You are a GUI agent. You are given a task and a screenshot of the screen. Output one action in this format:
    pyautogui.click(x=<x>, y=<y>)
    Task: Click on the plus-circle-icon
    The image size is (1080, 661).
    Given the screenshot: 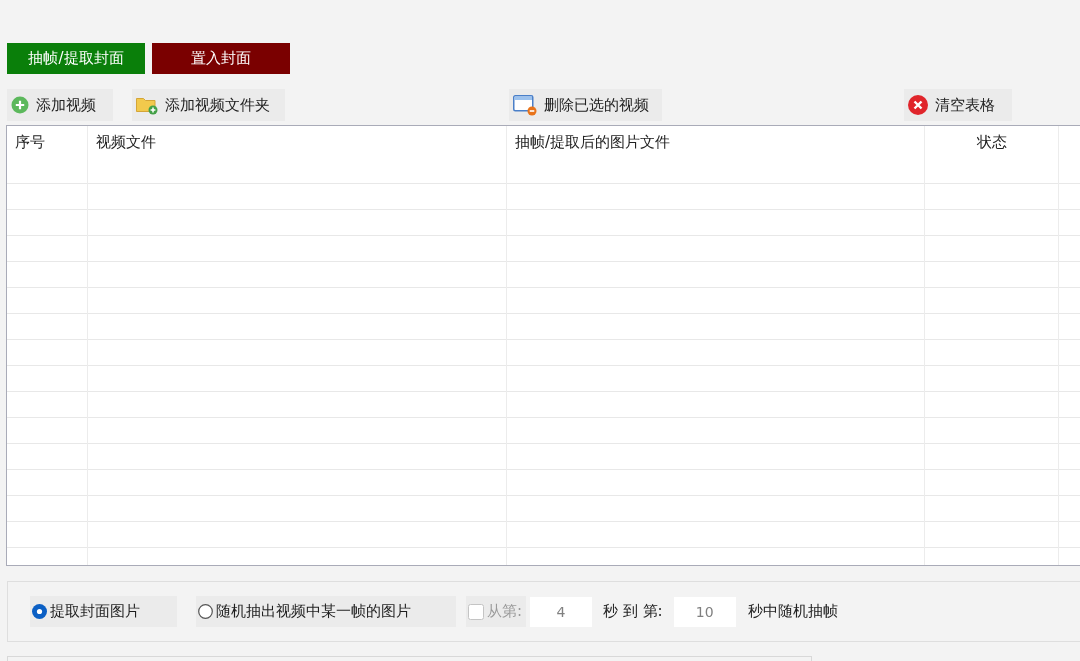 What is the action you would take?
    pyautogui.click(x=20, y=105)
    